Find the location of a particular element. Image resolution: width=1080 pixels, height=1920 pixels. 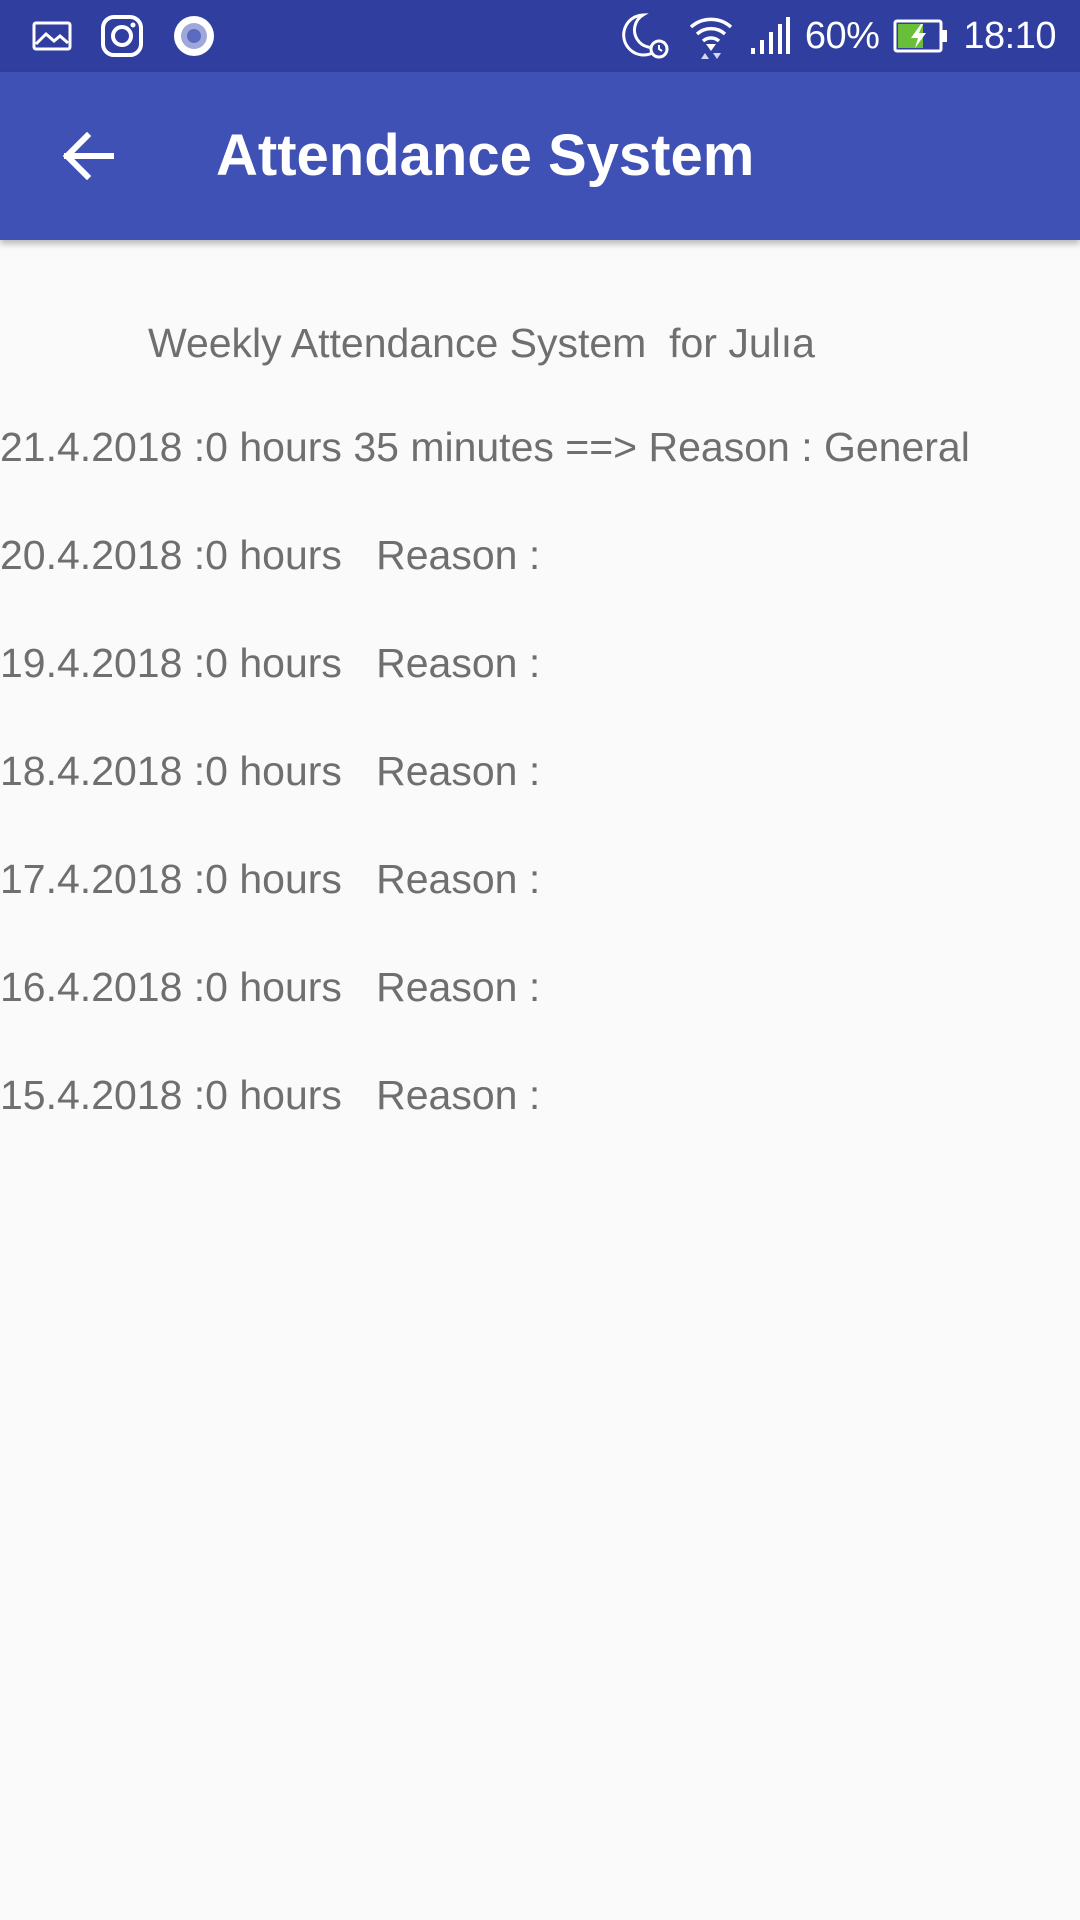

system-status: 60% 18:10 is located at coordinates (838, 36).